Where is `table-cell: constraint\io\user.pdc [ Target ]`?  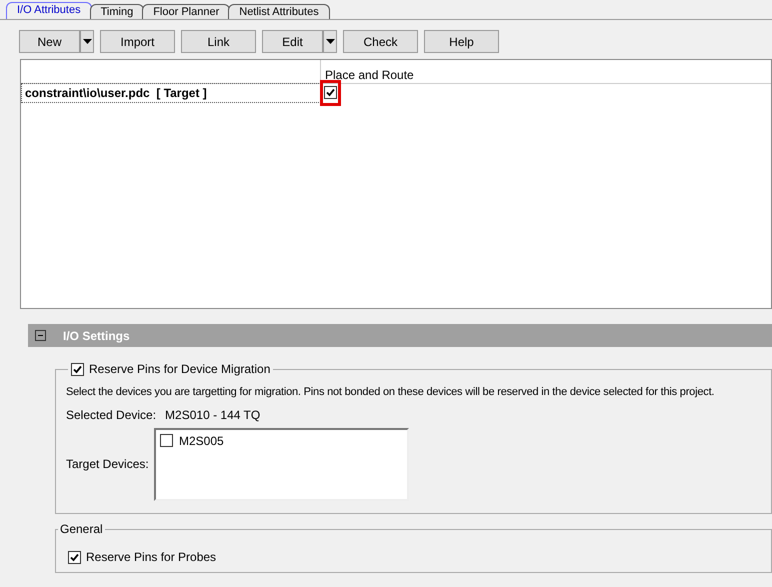 table-cell: constraint\io\user.pdc [ Target ] is located at coordinates (171, 93).